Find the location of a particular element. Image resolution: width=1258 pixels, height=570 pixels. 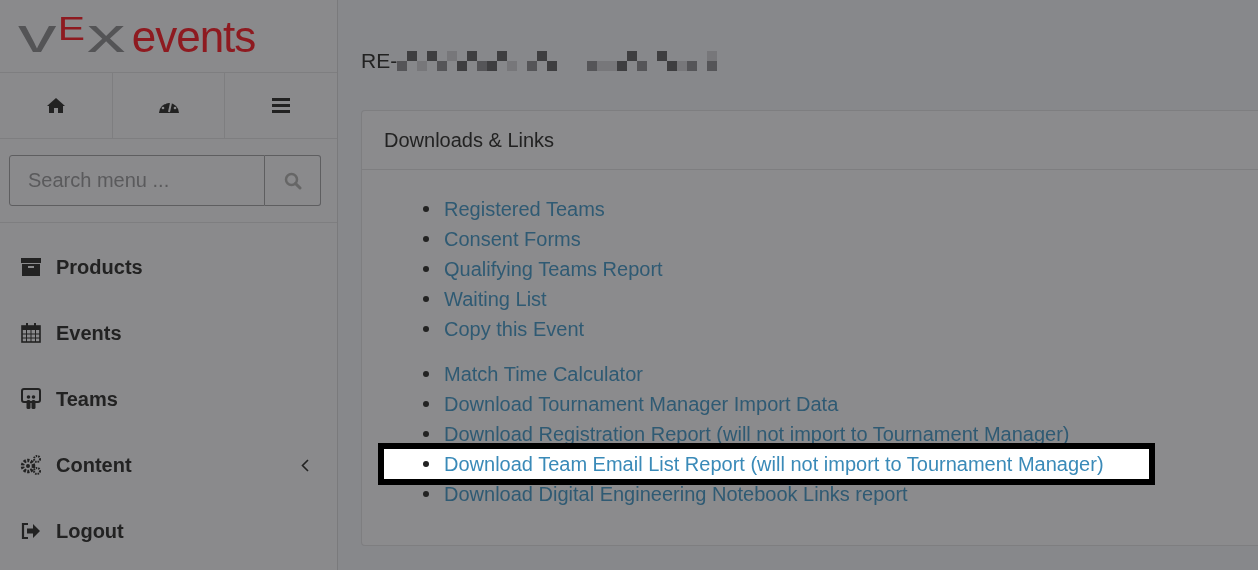

nav-item: Logout is located at coordinates (168, 531).